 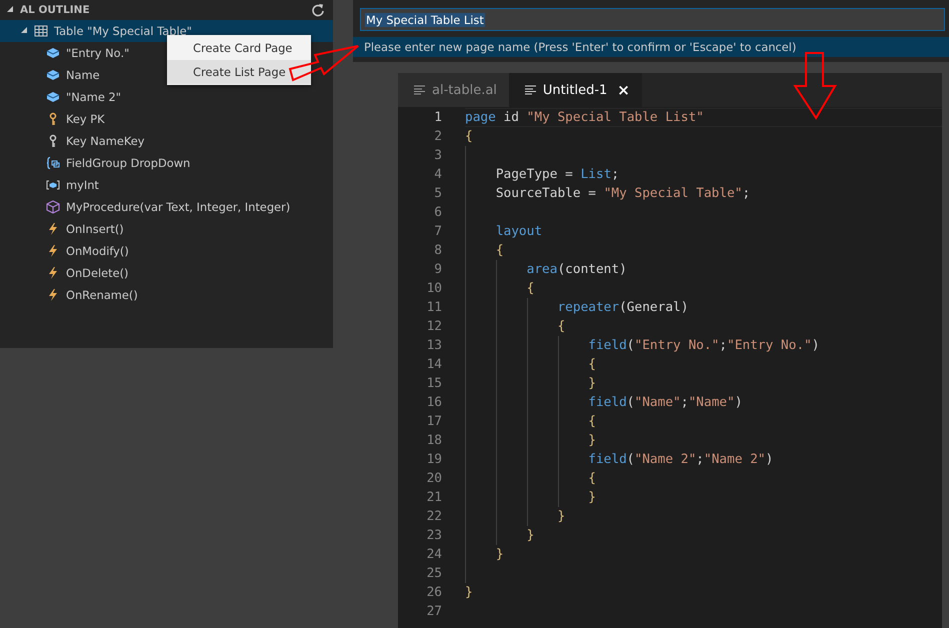 I want to click on line-number: 24, so click(x=434, y=554).